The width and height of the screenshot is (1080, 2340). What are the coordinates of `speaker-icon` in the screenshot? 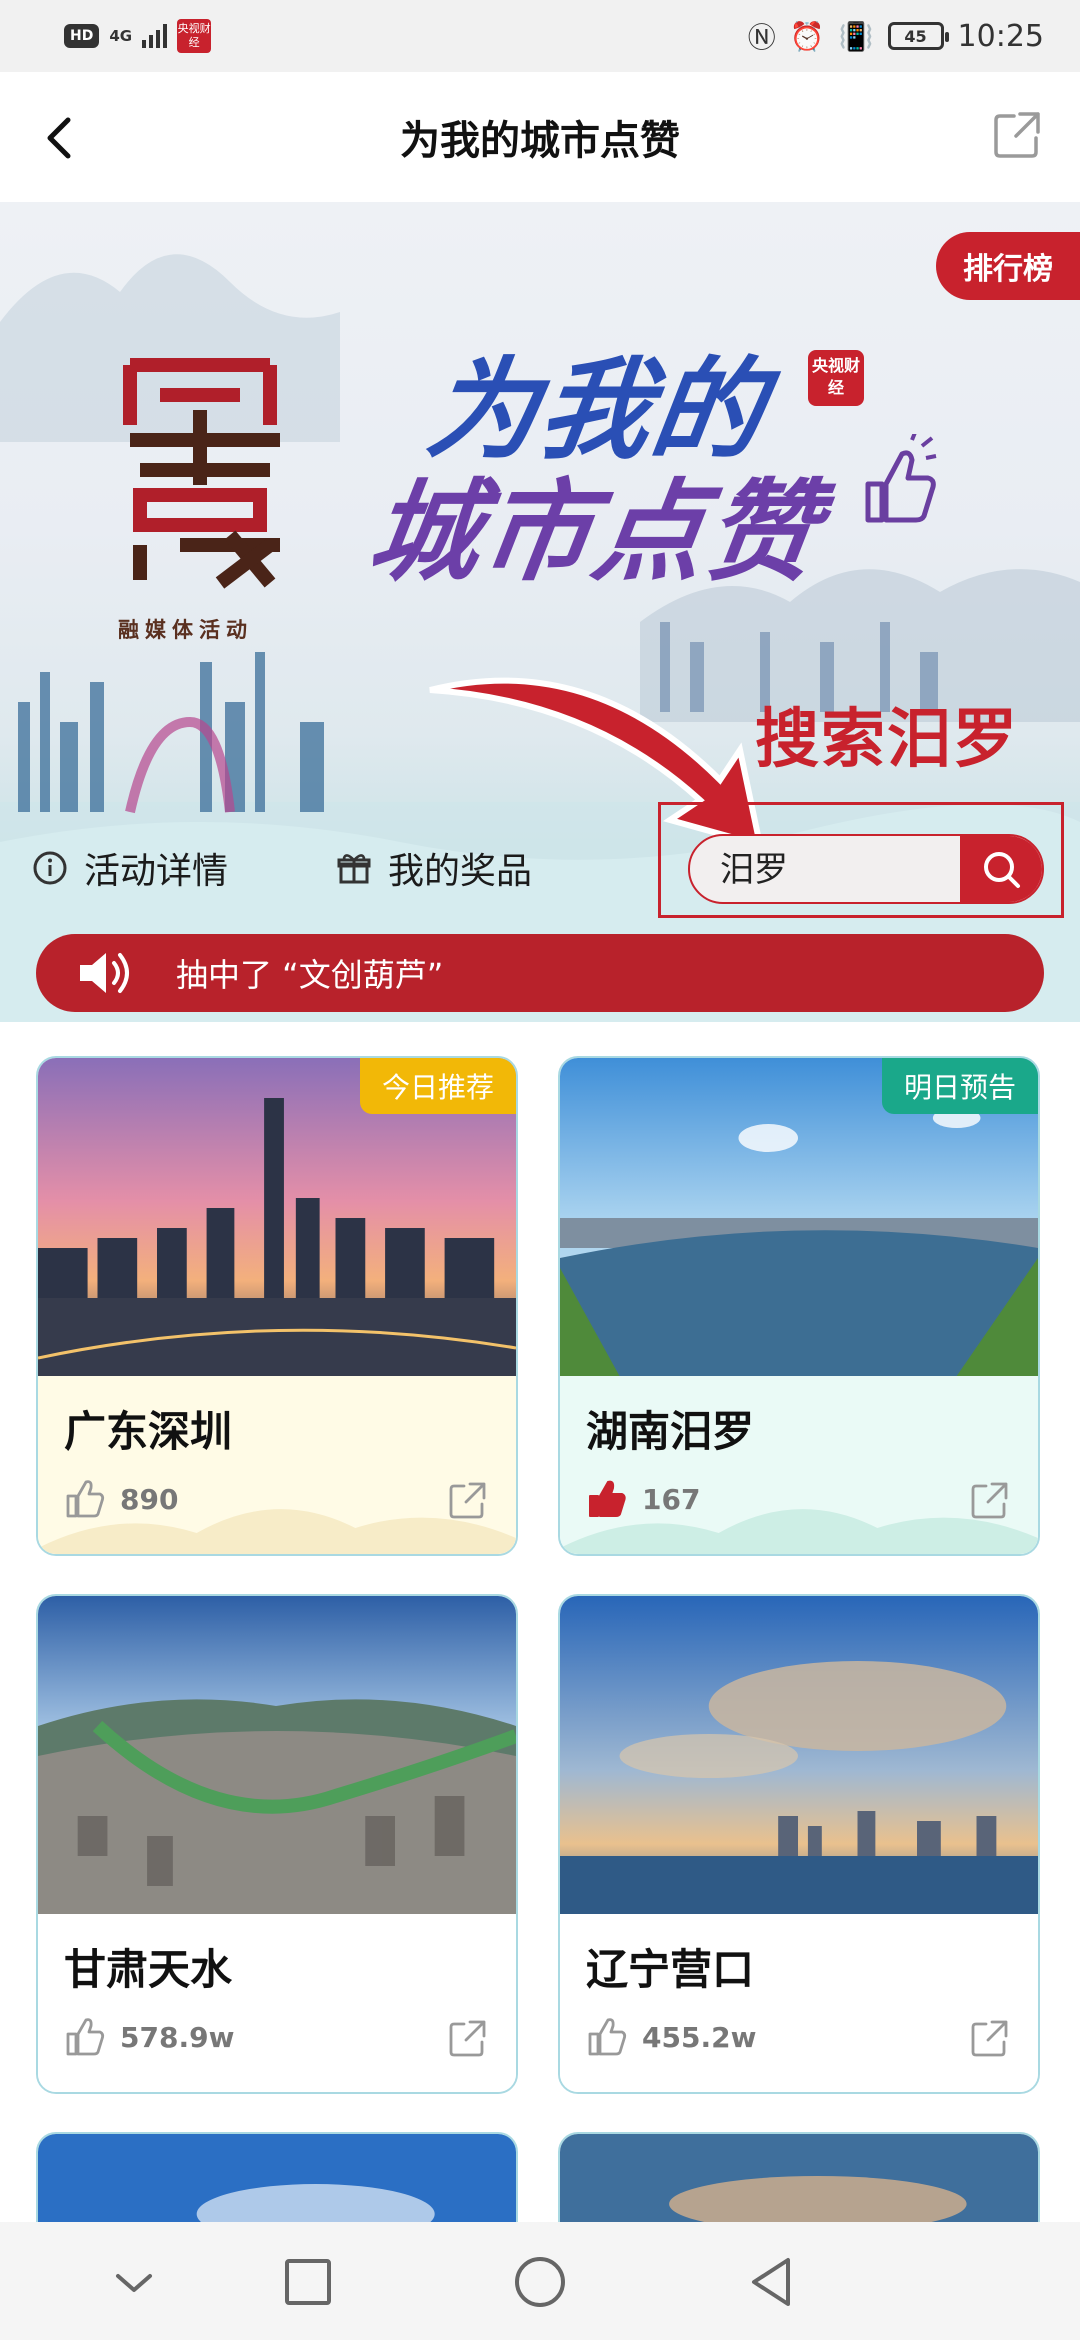 It's located at (104, 973).